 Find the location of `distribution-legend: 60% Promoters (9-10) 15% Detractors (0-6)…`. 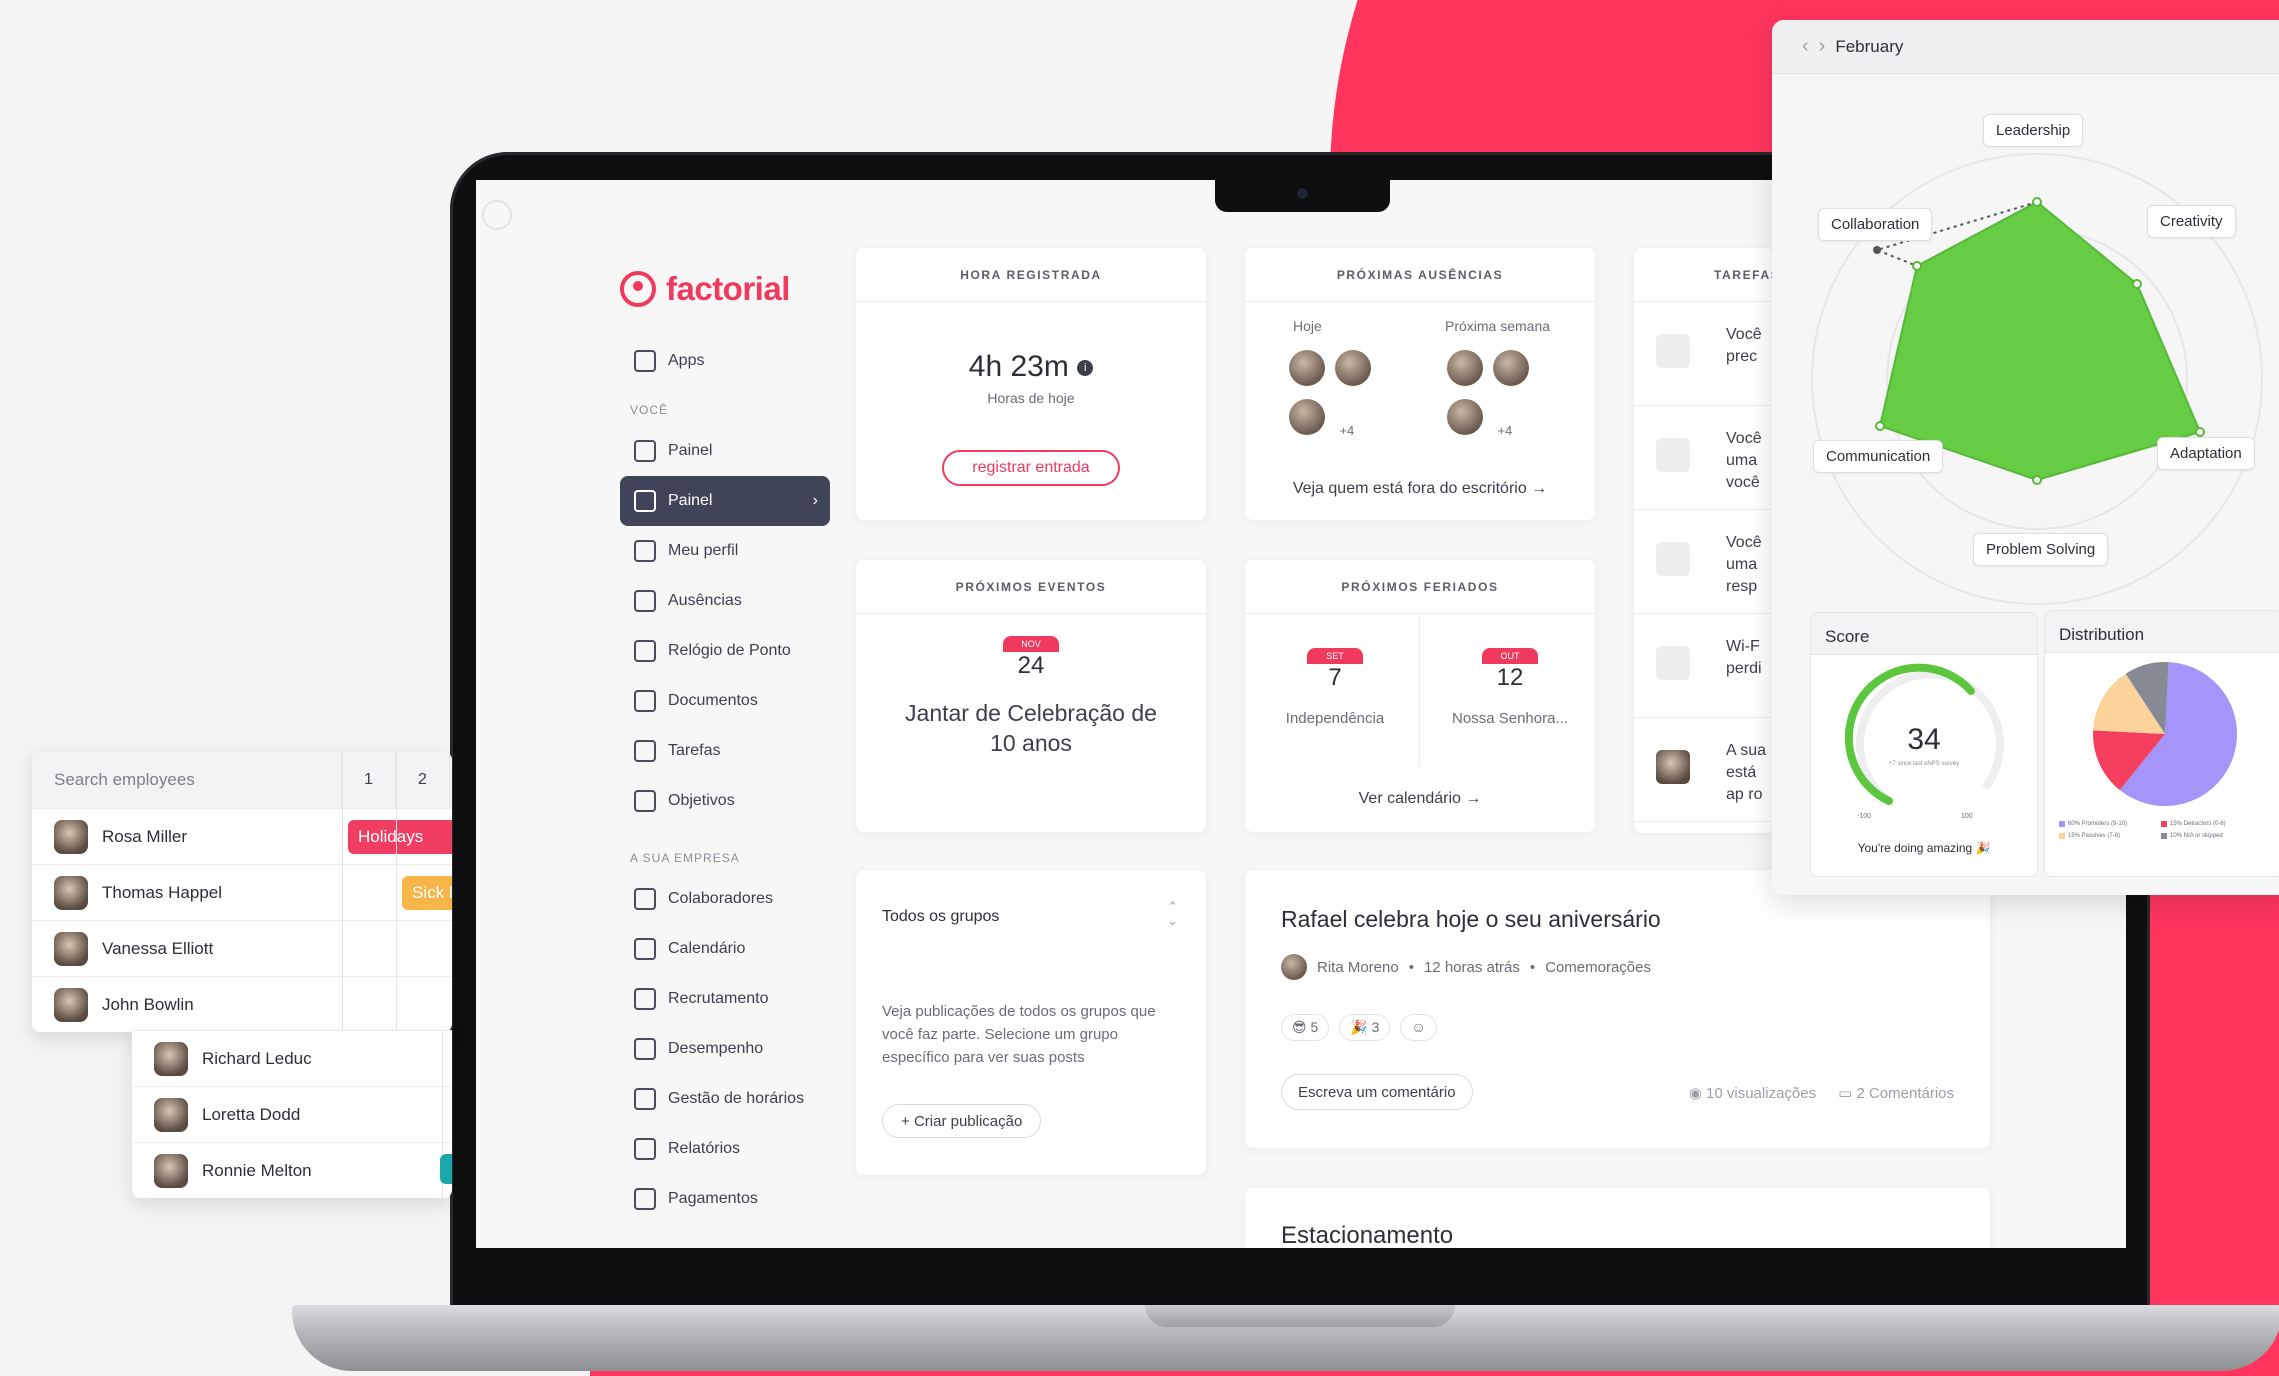

distribution-legend: 60% Promoters (9-10) 15% Detractors (0-6)… is located at coordinates (2169, 830).